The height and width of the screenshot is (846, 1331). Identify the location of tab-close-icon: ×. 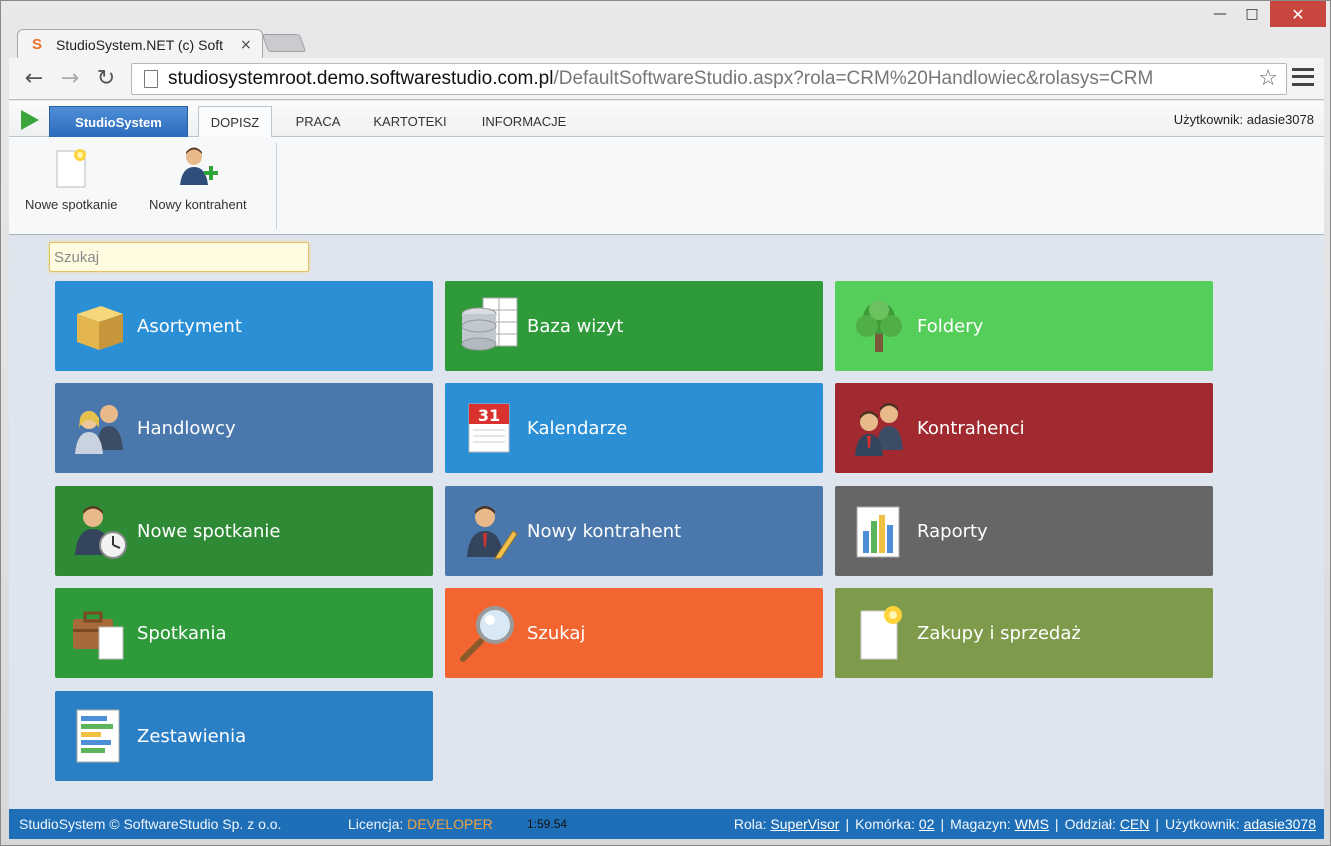
(246, 45).